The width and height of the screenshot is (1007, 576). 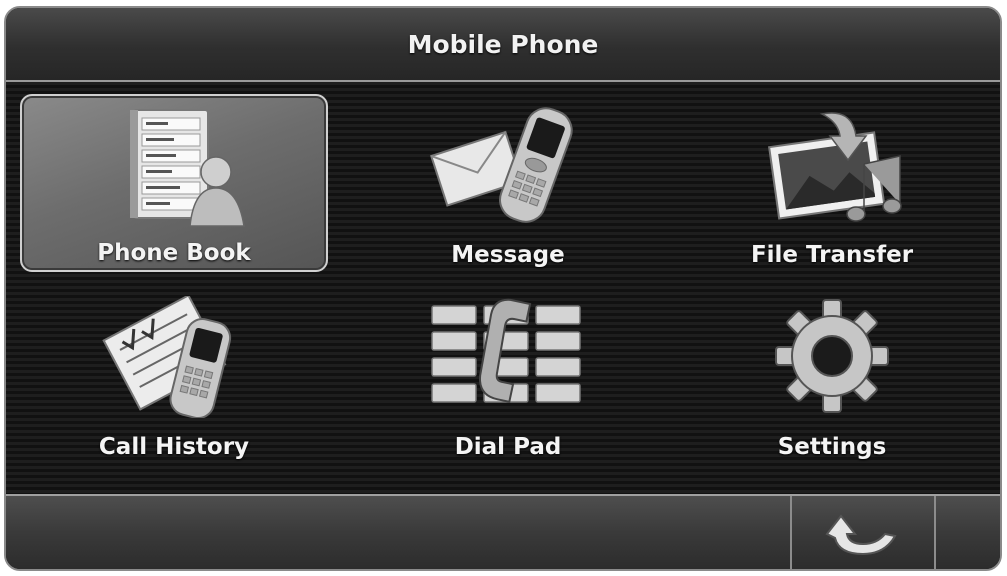 What do you see at coordinates (187, 168) in the screenshot?
I see `phone-book-icon` at bounding box center [187, 168].